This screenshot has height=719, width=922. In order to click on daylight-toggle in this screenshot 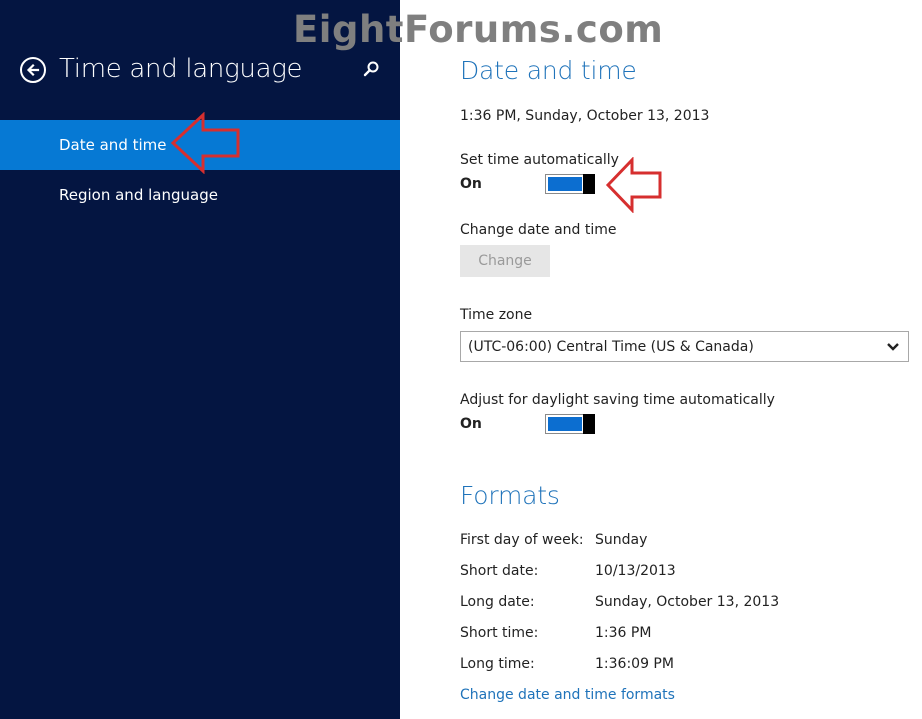, I will do `click(570, 424)`.